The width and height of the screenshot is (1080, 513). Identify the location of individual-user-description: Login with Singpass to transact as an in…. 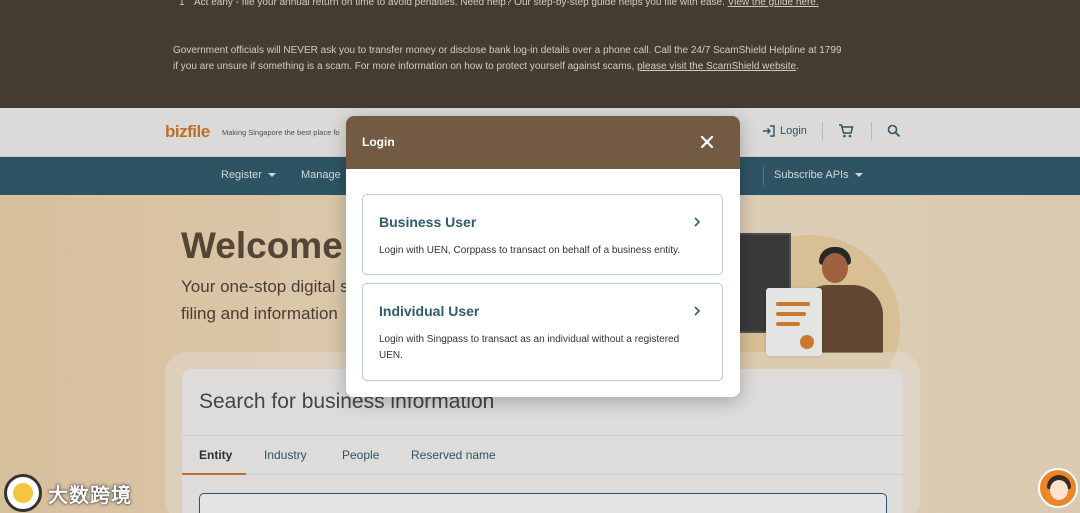
(529, 347).